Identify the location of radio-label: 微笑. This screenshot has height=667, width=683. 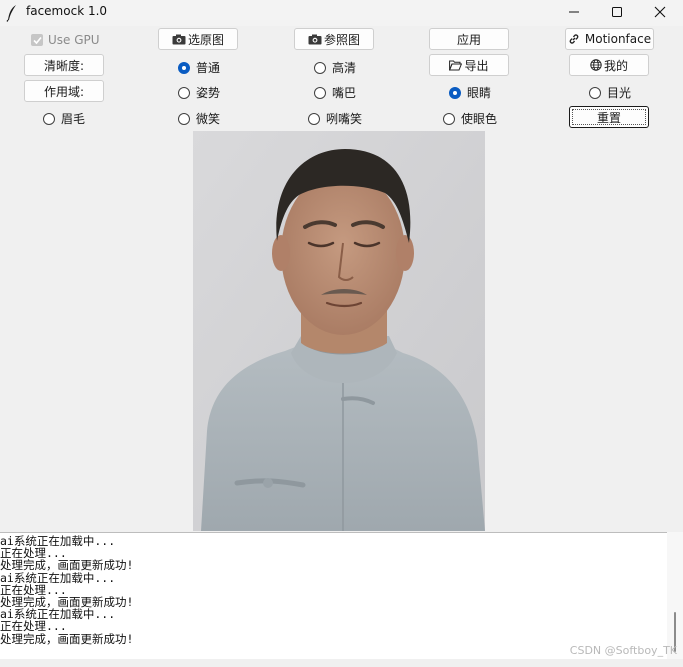
(208, 119).